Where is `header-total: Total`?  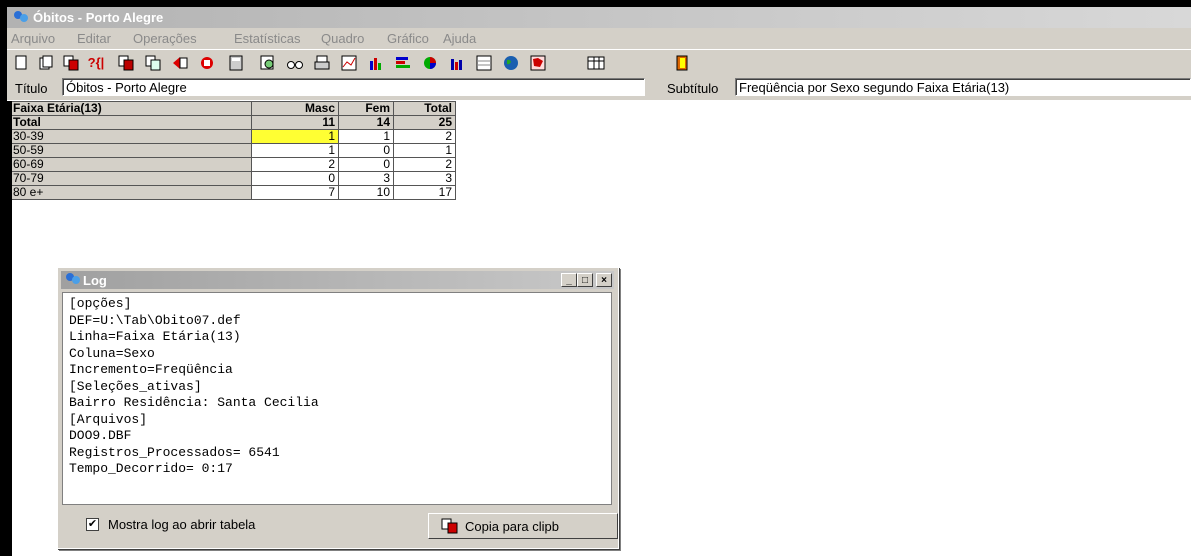 header-total: Total is located at coordinates (424, 108).